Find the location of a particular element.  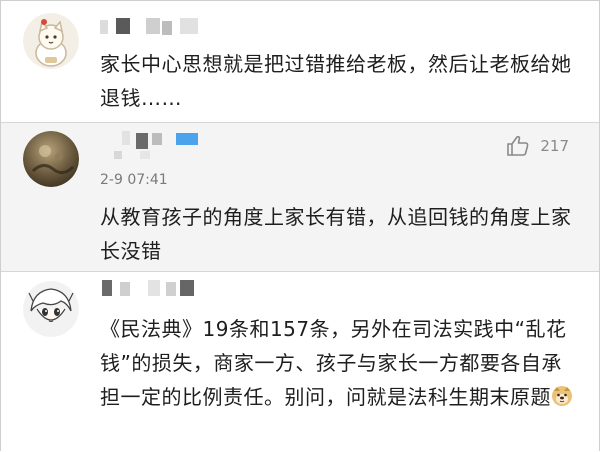

avatar-anime-icon is located at coordinates (51, 309).